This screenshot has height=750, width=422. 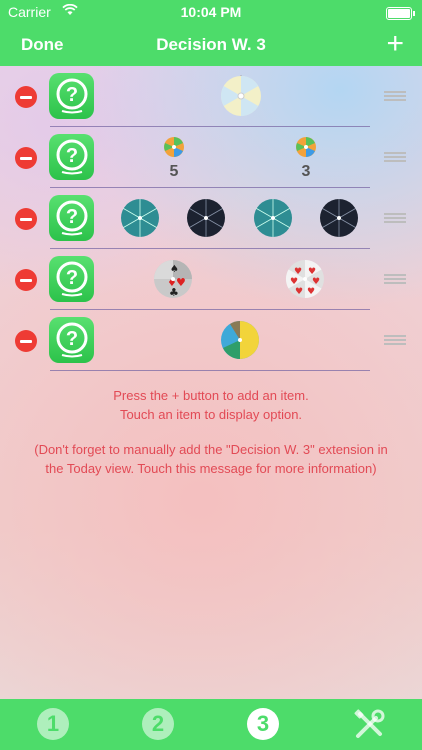 What do you see at coordinates (400, 13) in the screenshot?
I see `battery-icon` at bounding box center [400, 13].